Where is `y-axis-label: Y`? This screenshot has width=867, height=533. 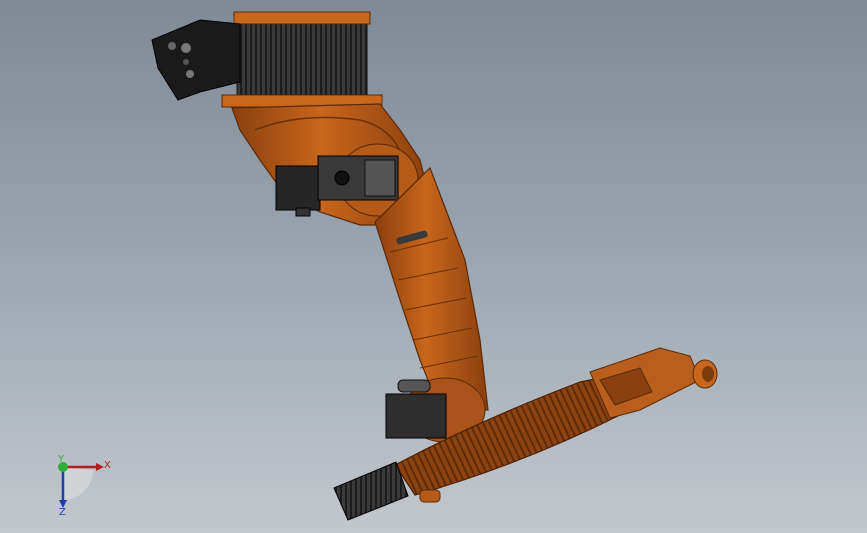 y-axis-label: Y is located at coordinates (61, 459).